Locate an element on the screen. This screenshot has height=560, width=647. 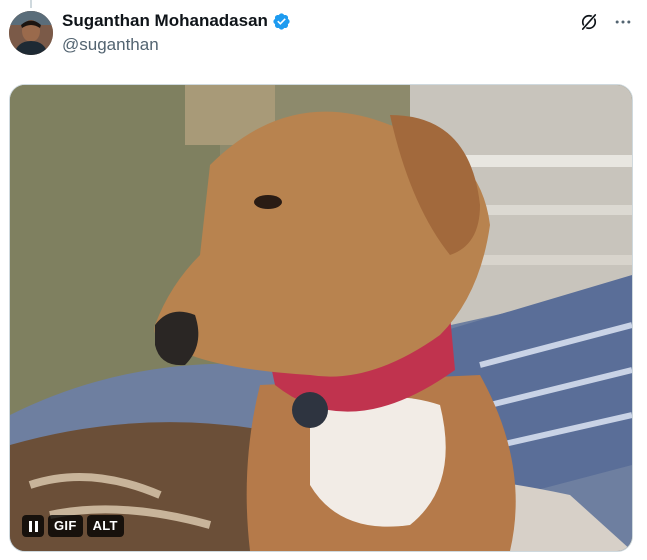
author-display-name: Suganthan Mohanadasan is located at coordinates (165, 21).